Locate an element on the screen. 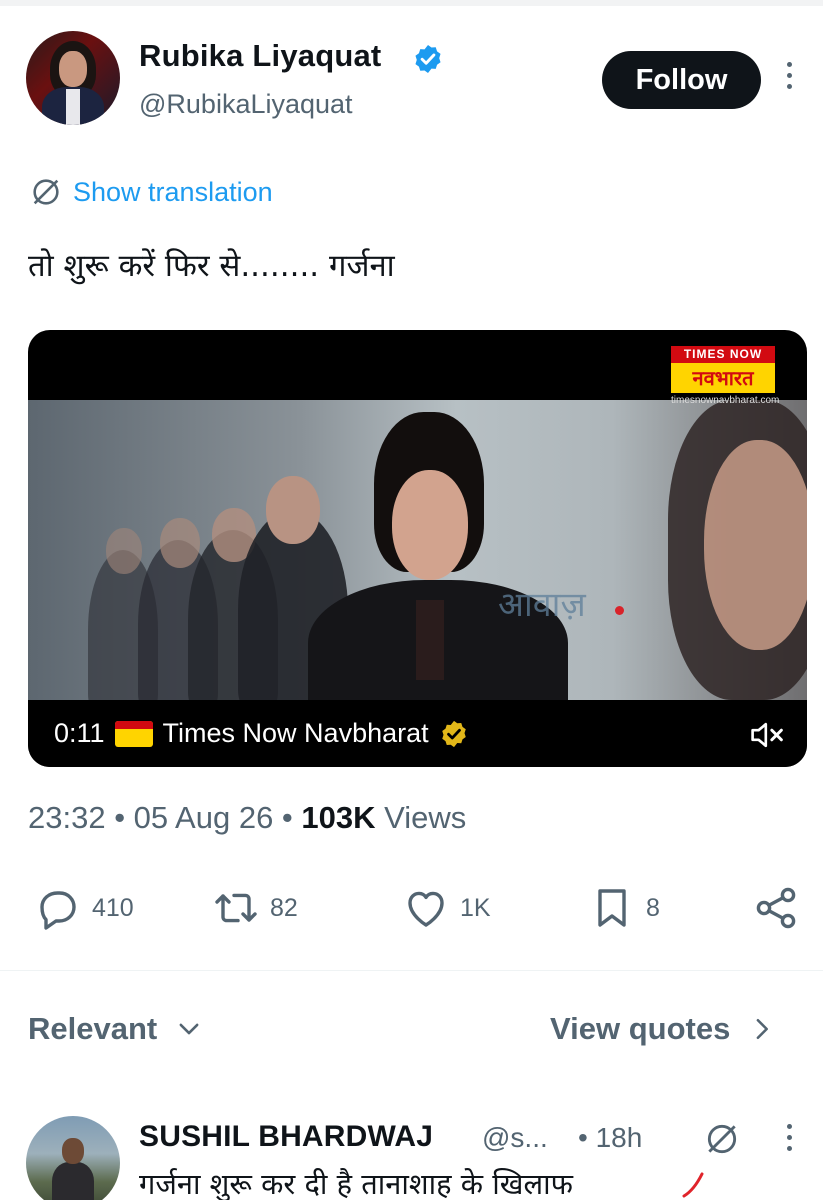 The image size is (823, 1200). reply-count: 410 is located at coordinates (113, 907).